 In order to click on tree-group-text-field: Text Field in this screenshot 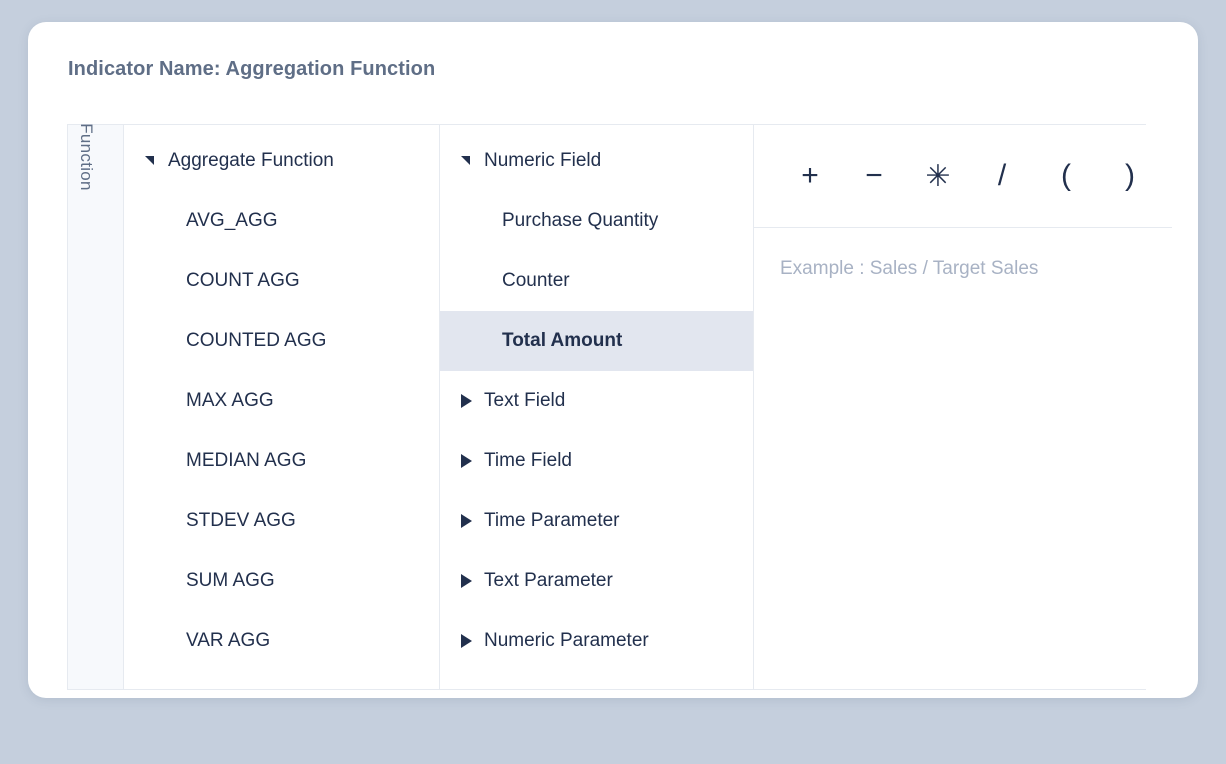, I will do `click(596, 401)`.